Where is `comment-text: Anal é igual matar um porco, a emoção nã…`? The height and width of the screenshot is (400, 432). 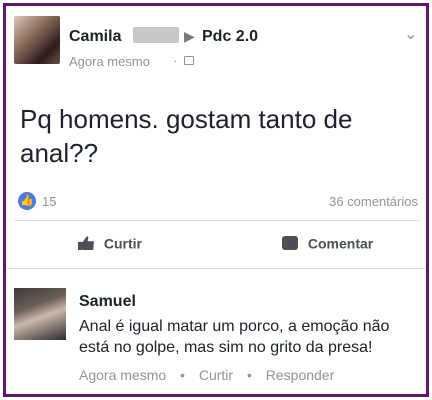 comment-text: Anal é igual matar um porco, a emoção nã… is located at coordinates (234, 337).